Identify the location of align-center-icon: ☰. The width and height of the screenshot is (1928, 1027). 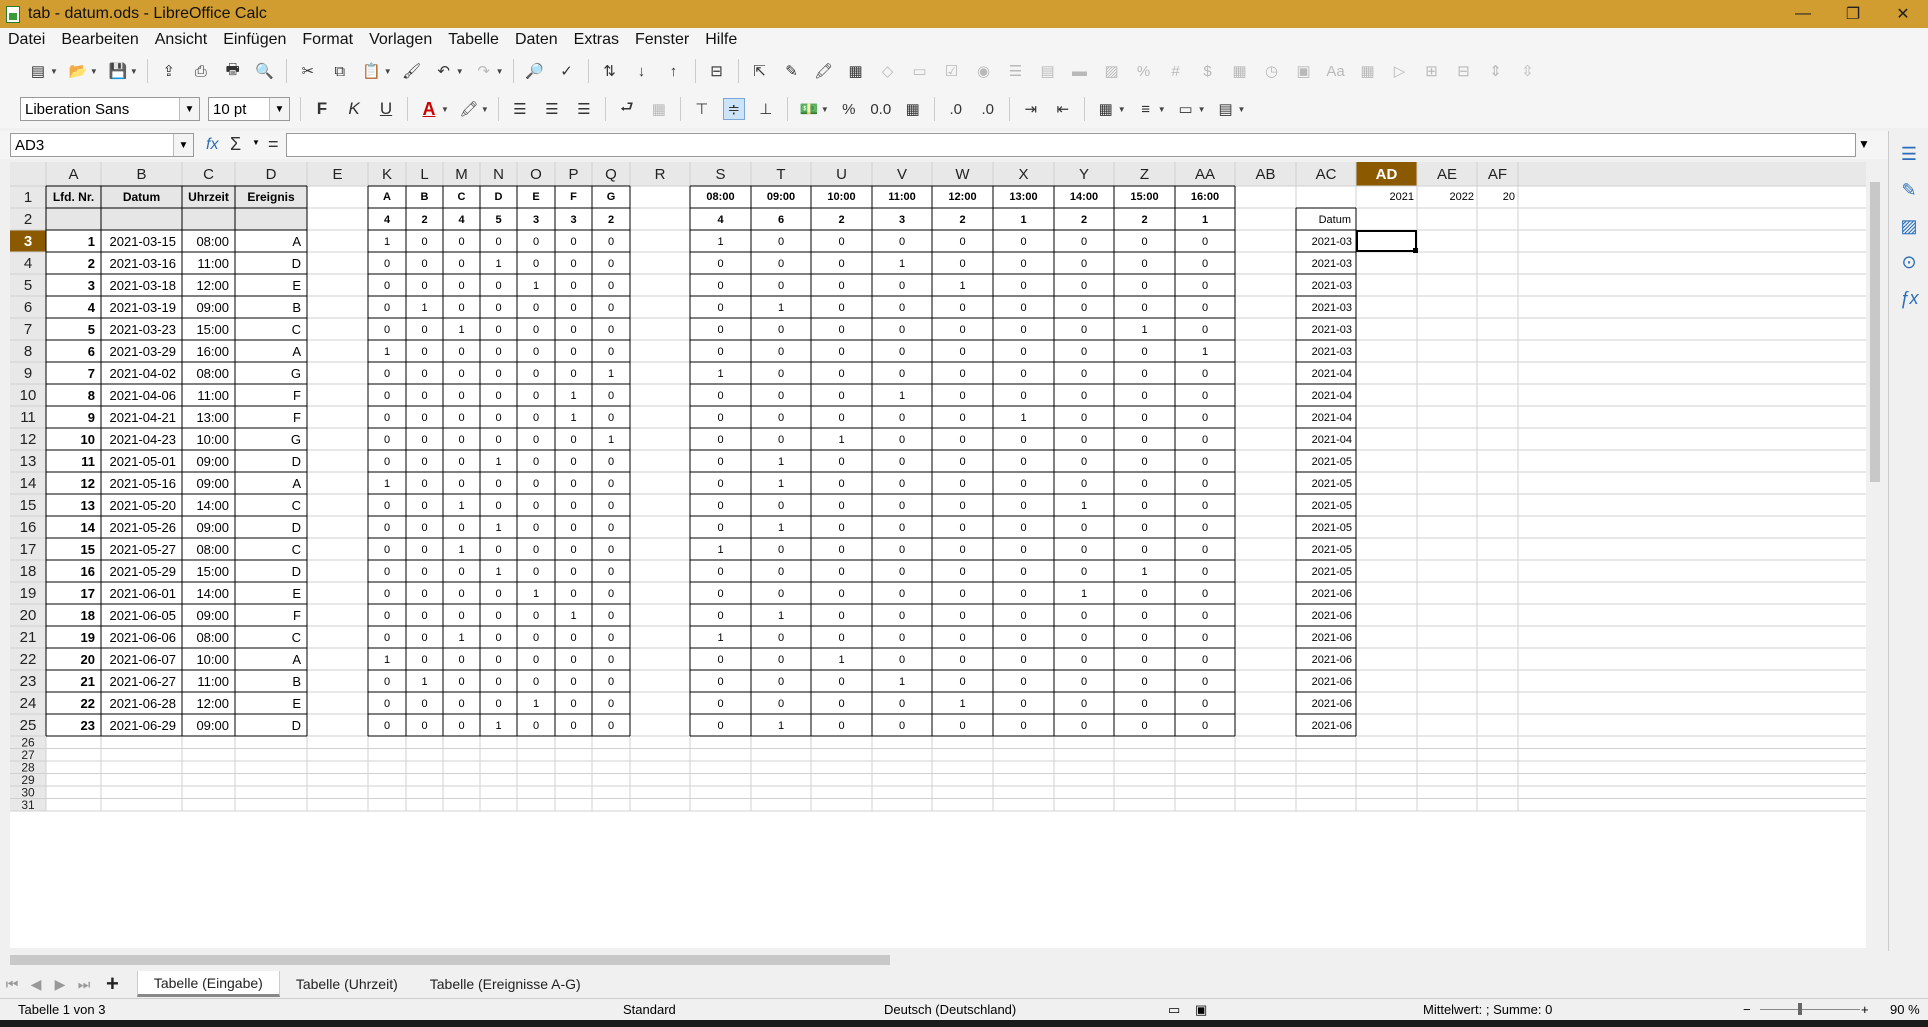
(552, 109).